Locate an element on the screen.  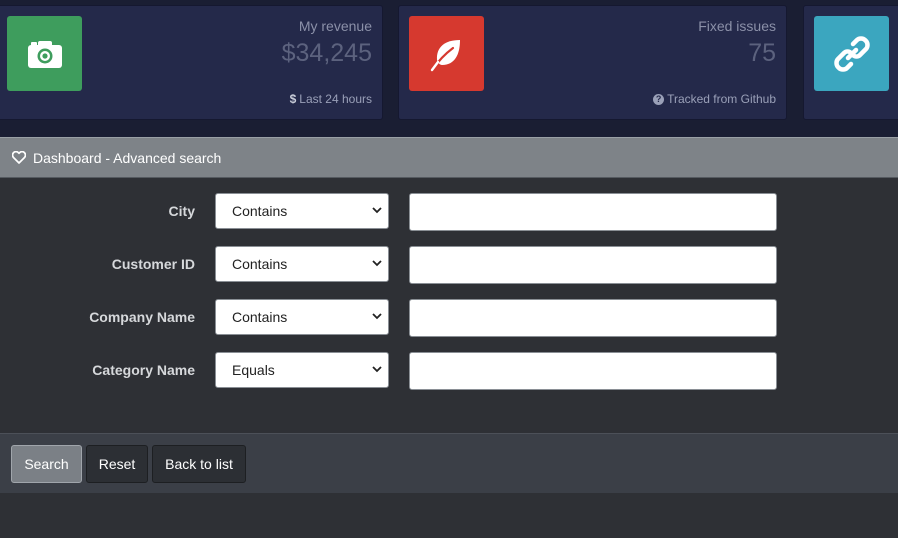
link-icon is located at coordinates (851, 53).